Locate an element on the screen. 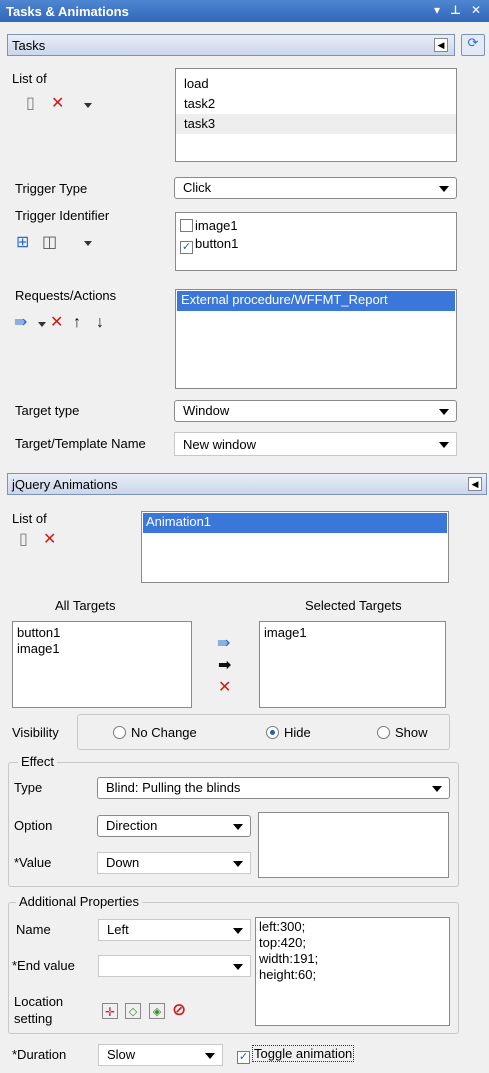  end-value-label: *End value is located at coordinates (43, 965).